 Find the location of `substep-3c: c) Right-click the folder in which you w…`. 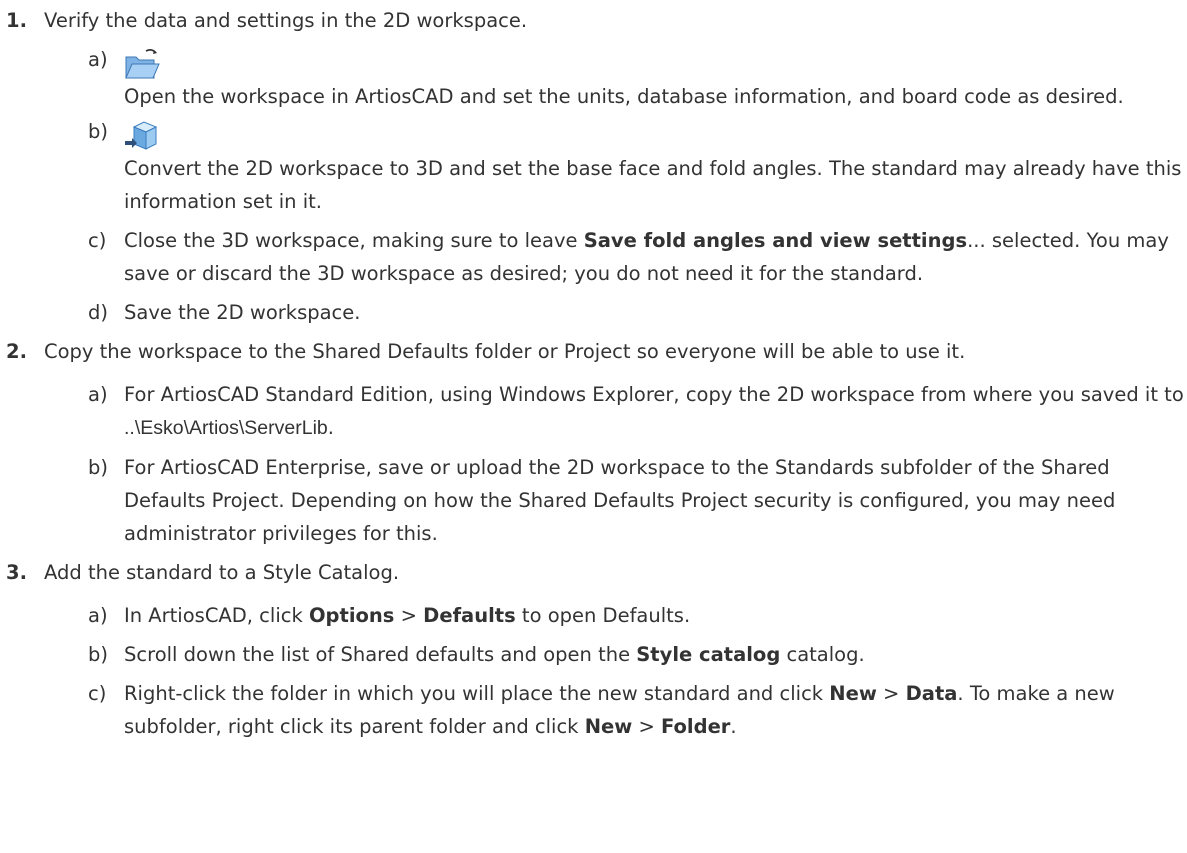

substep-3c: c) Right-click the folder in which you w… is located at coordinates (615, 710).